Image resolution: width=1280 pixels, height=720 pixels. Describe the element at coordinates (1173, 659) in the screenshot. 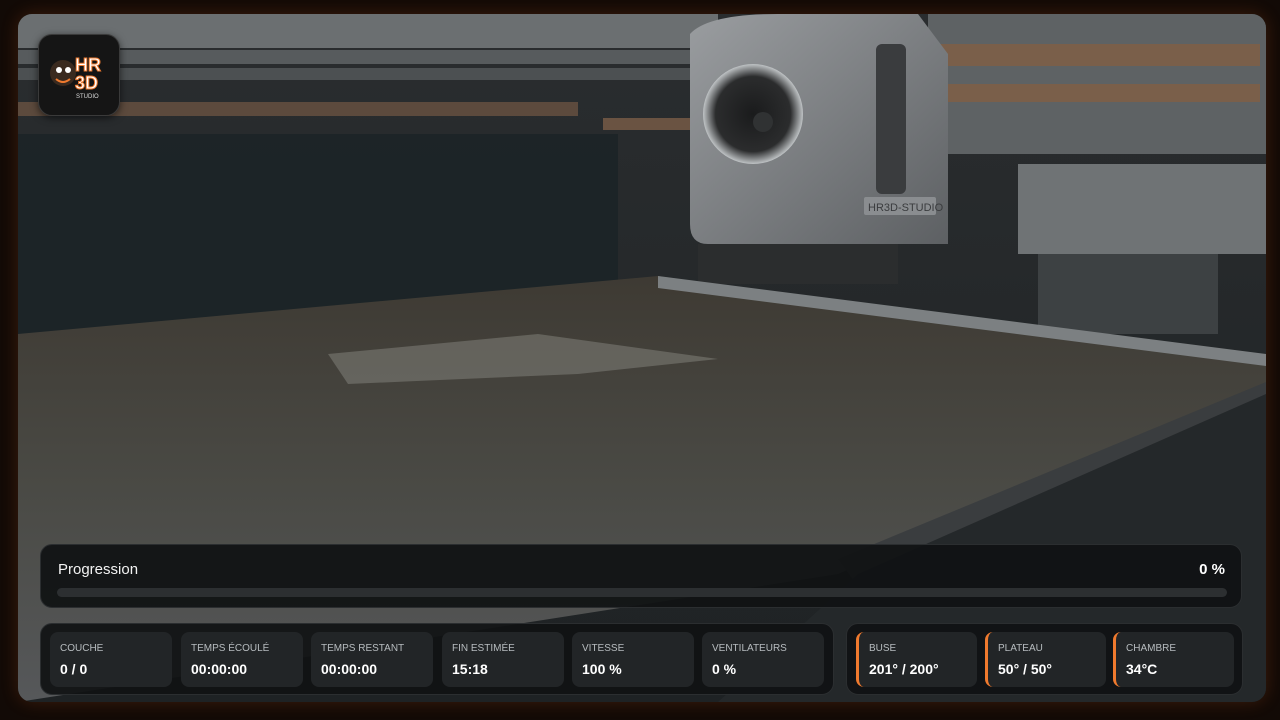

I see `temp-card-chamber: CHAMBRE 34°C` at that location.